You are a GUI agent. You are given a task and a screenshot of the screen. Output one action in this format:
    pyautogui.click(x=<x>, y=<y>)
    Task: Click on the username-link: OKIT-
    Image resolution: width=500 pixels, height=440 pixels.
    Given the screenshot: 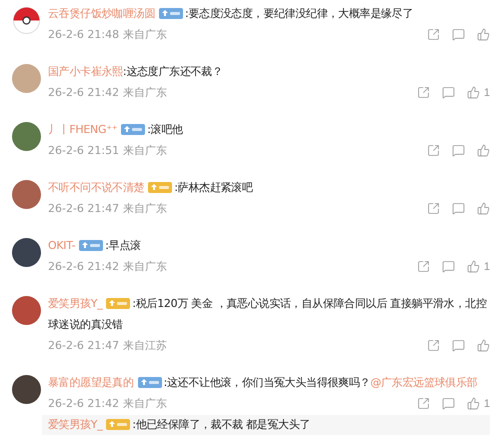 What is the action you would take?
    pyautogui.click(x=62, y=245)
    